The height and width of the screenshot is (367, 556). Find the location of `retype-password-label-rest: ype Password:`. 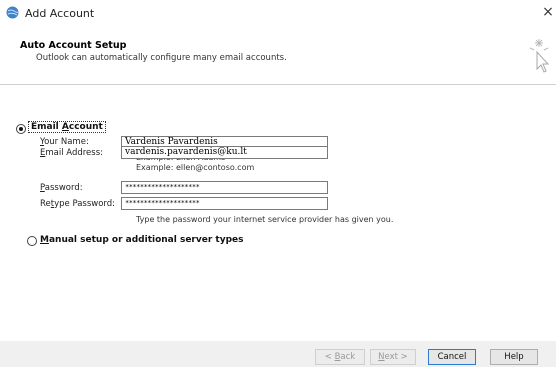

retype-password-label-rest: ype Password: is located at coordinates (85, 204).